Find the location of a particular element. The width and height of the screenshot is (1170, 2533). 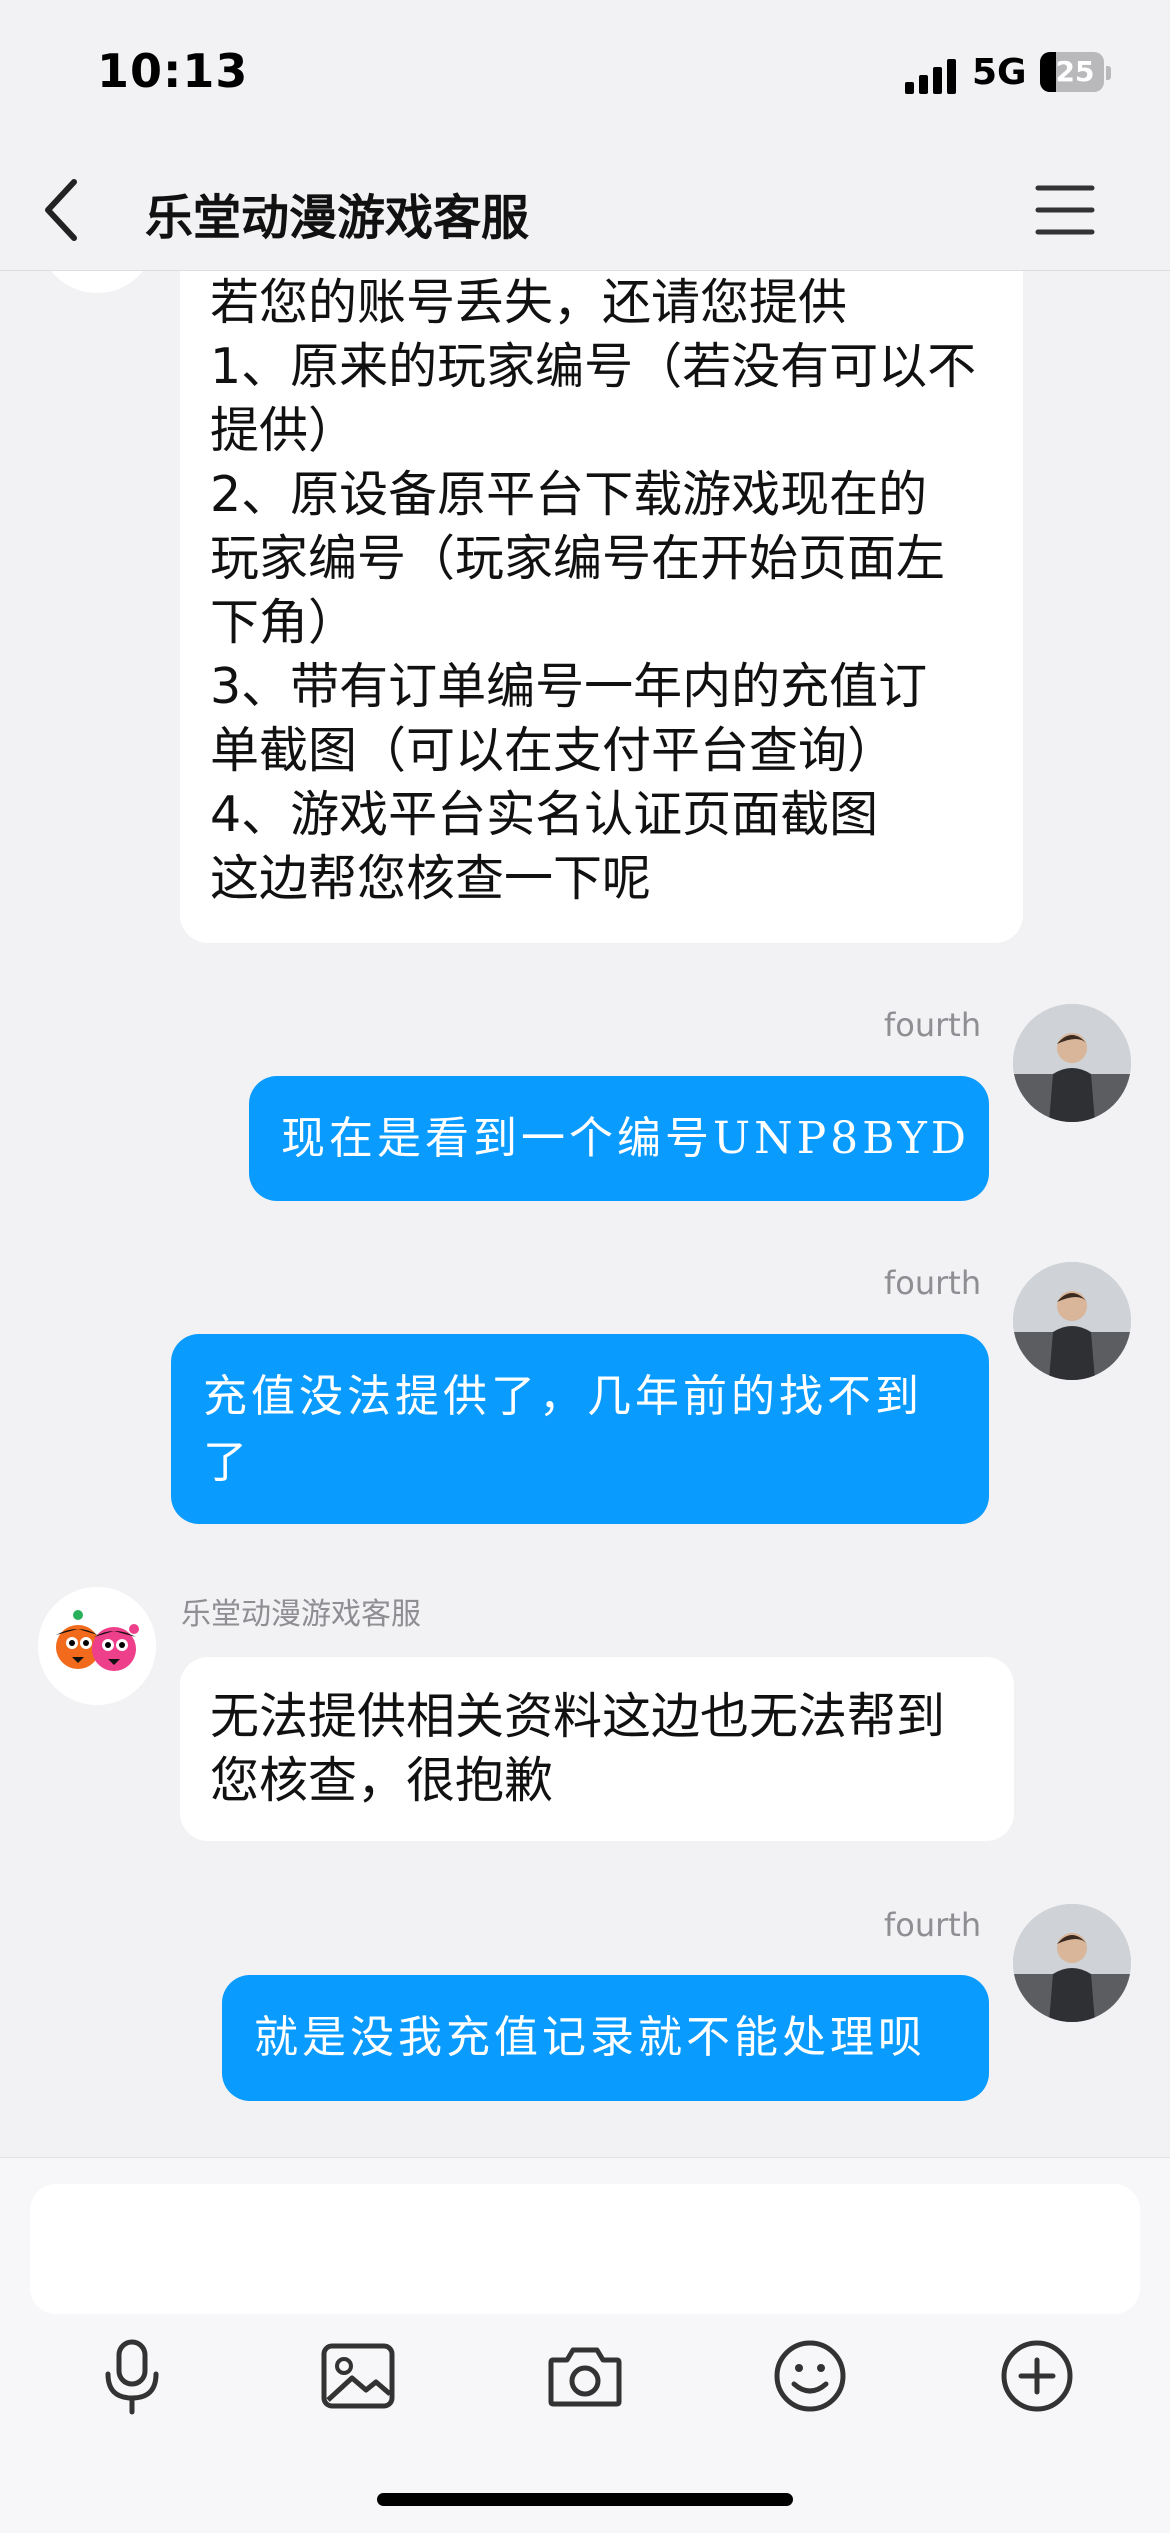

battery-icon: 25 is located at coordinates (1075, 73).